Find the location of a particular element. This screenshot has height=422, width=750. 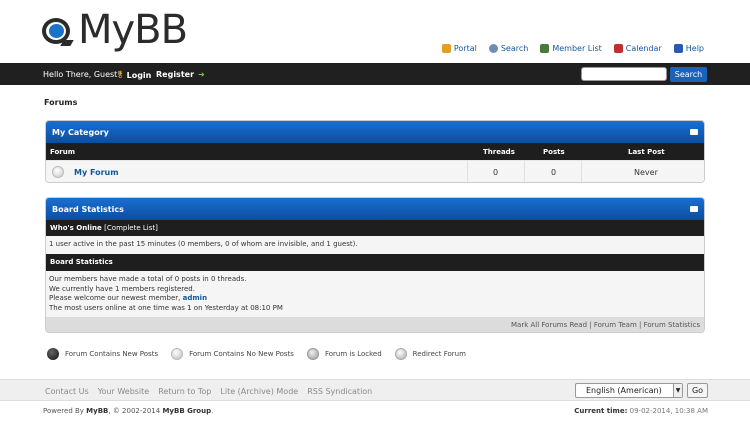

stats-line-3: Please welcome our newest member, admin is located at coordinates (128, 298).